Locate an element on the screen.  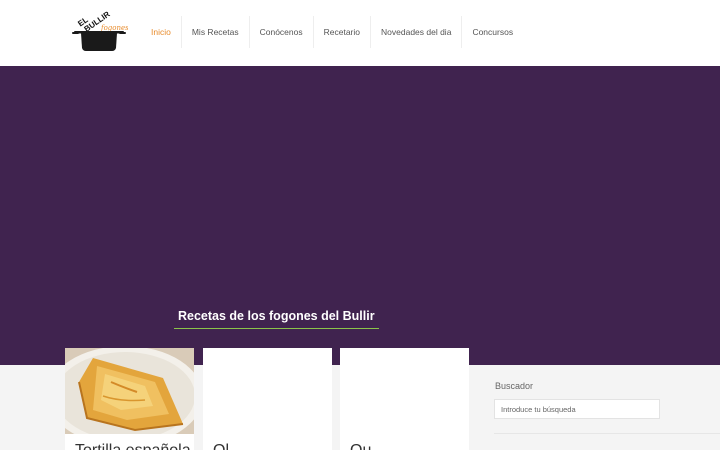
site-logo: EL BULLIR DE fogones is located at coordinates (100, 31).